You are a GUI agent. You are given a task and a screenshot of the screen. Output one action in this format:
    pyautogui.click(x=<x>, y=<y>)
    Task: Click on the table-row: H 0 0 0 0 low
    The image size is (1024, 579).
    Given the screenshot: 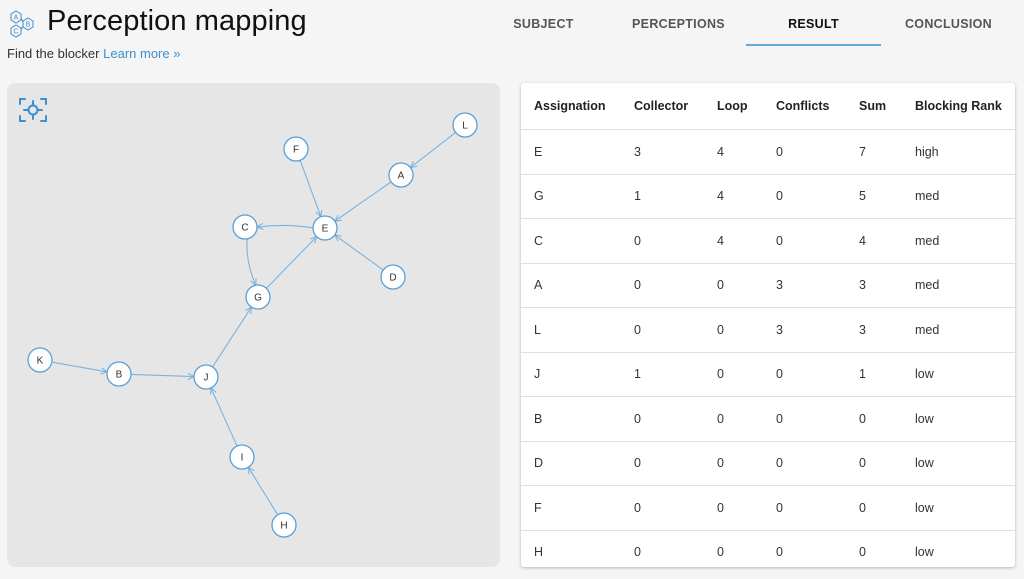 What is the action you would take?
    pyautogui.click(x=768, y=548)
    